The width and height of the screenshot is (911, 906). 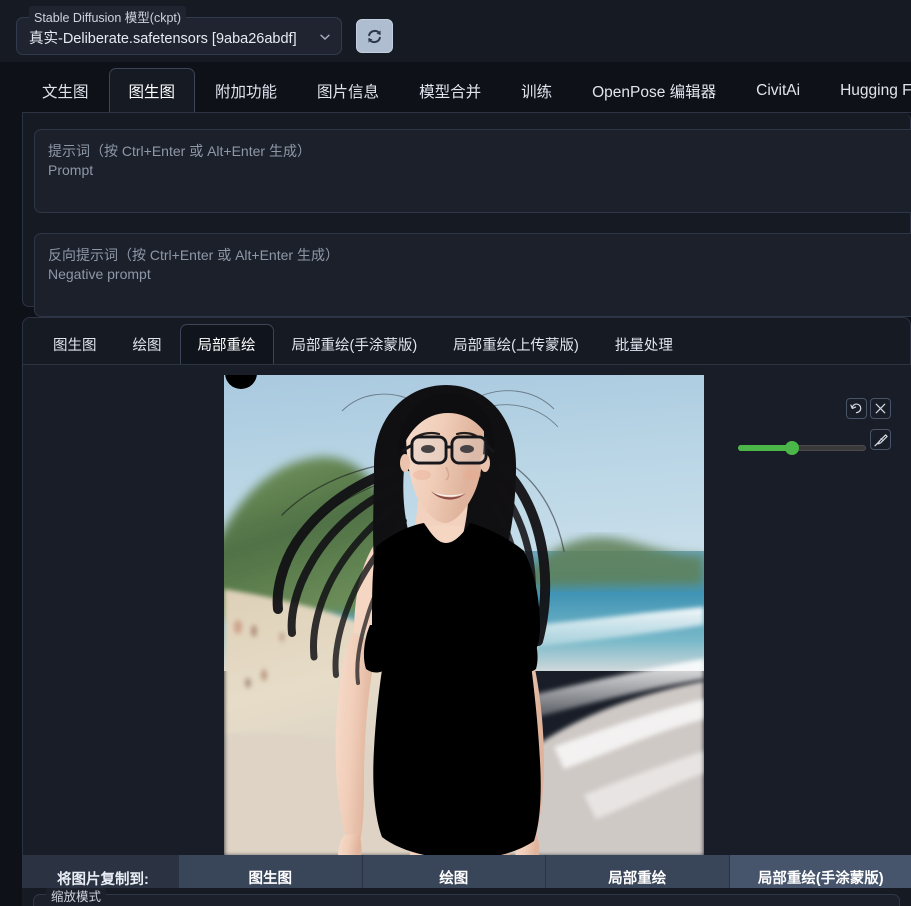 I want to click on refresh-icon, so click(x=374, y=36).